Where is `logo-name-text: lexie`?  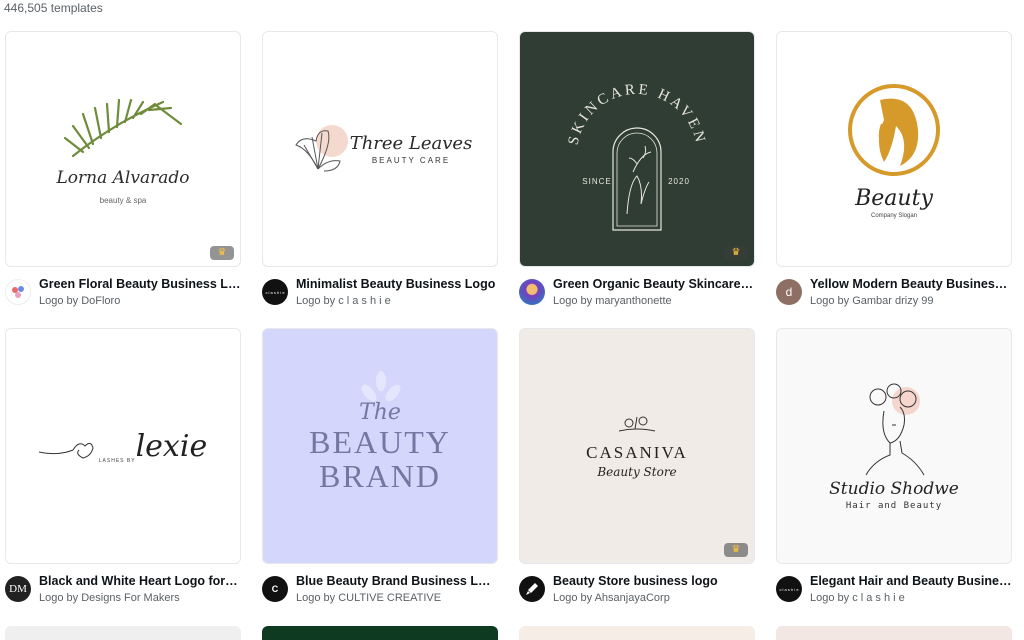
logo-name-text: lexie is located at coordinates (171, 446).